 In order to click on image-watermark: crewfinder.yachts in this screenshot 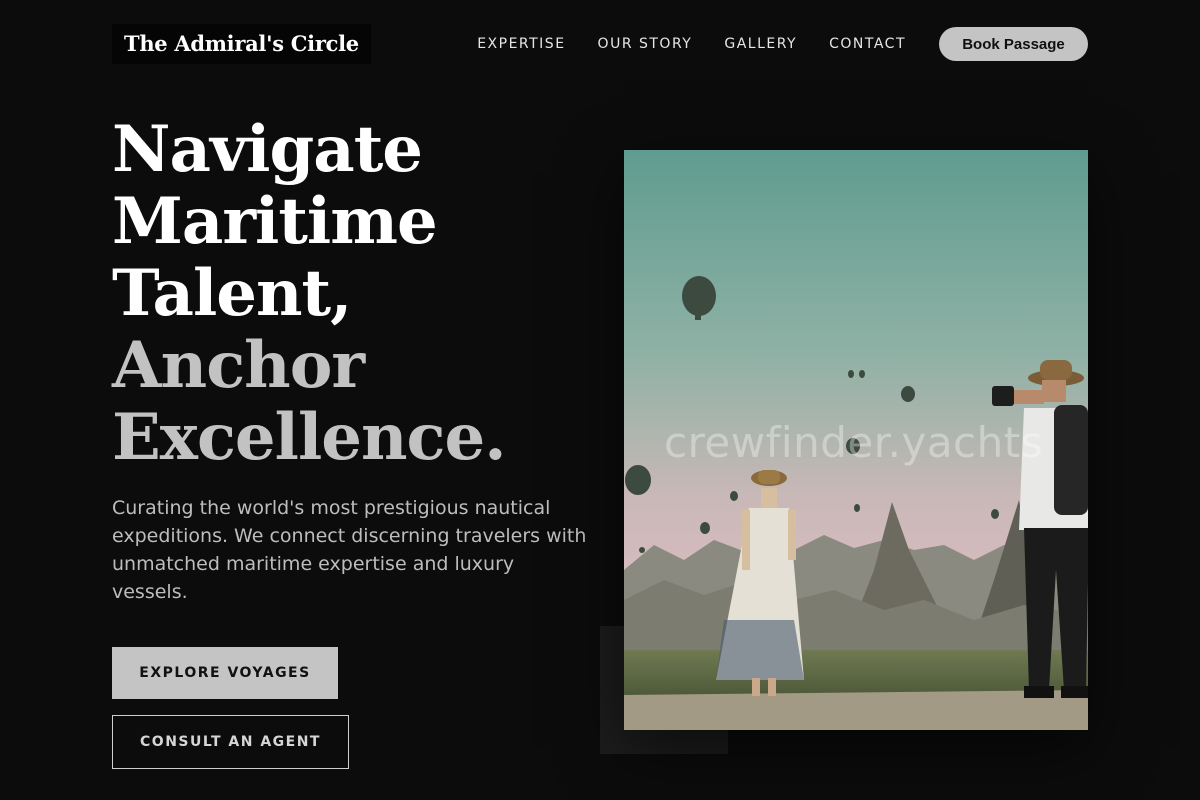, I will do `click(854, 442)`.